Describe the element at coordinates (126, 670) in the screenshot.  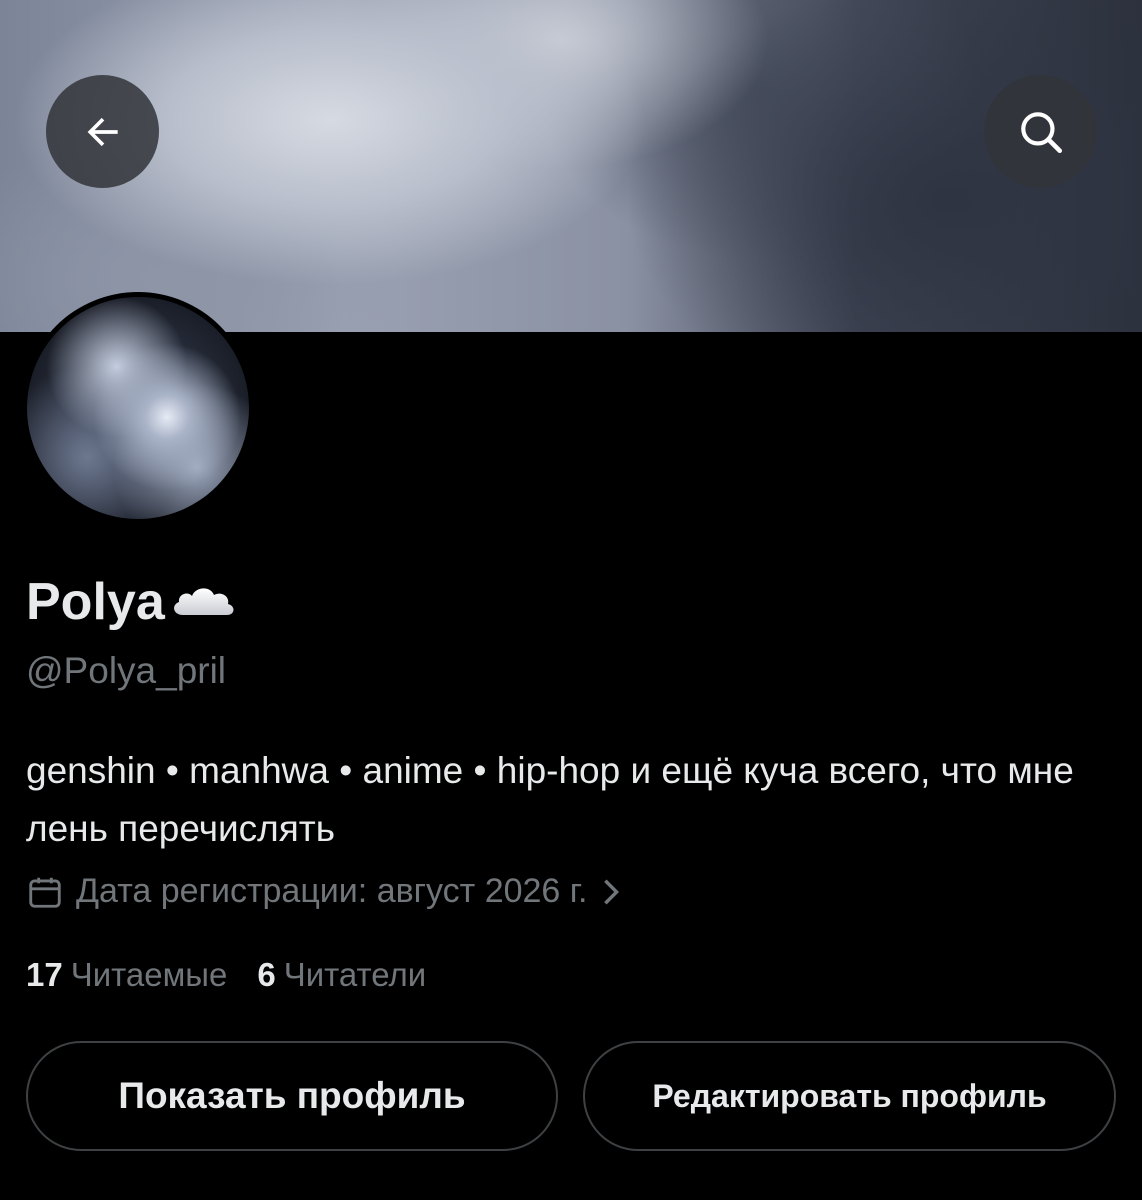
I see `profile-handle: @Polya_pril` at that location.